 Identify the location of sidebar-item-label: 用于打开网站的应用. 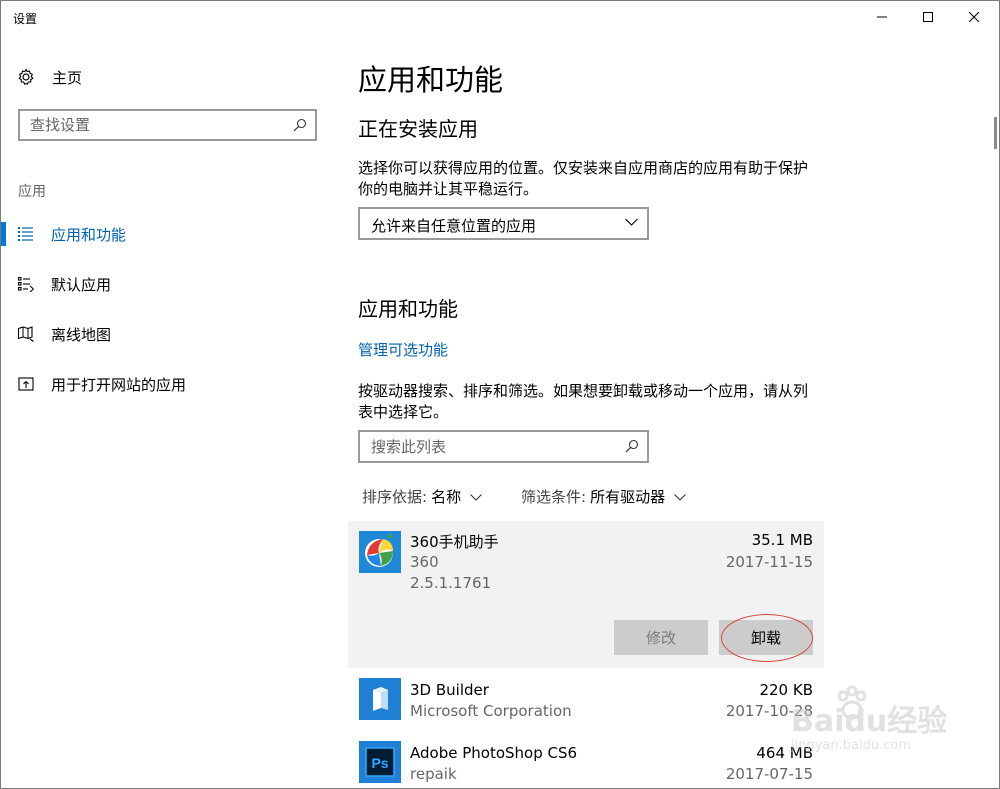
(119, 385).